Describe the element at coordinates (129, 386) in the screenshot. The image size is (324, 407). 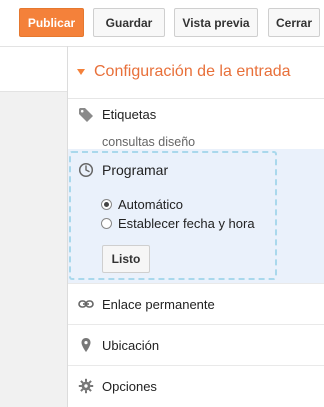
I see `options-label: Opciones` at that location.